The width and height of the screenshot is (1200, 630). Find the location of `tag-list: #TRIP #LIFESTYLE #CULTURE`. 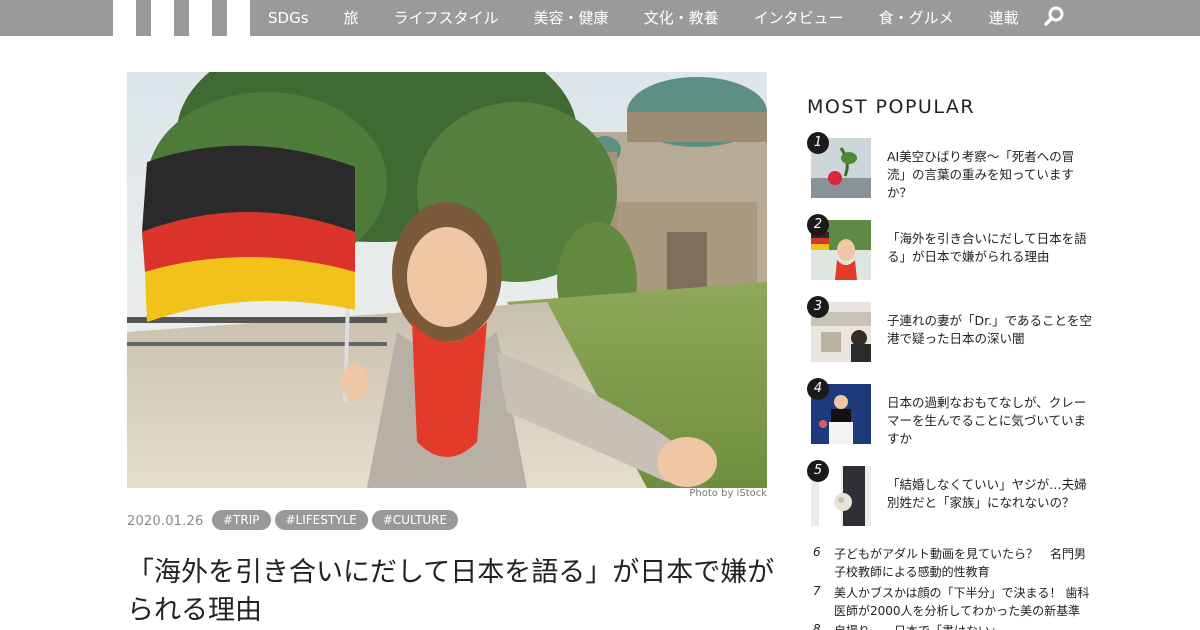

tag-list: #TRIP #LIFESTYLE #CULTURE is located at coordinates (337, 520).